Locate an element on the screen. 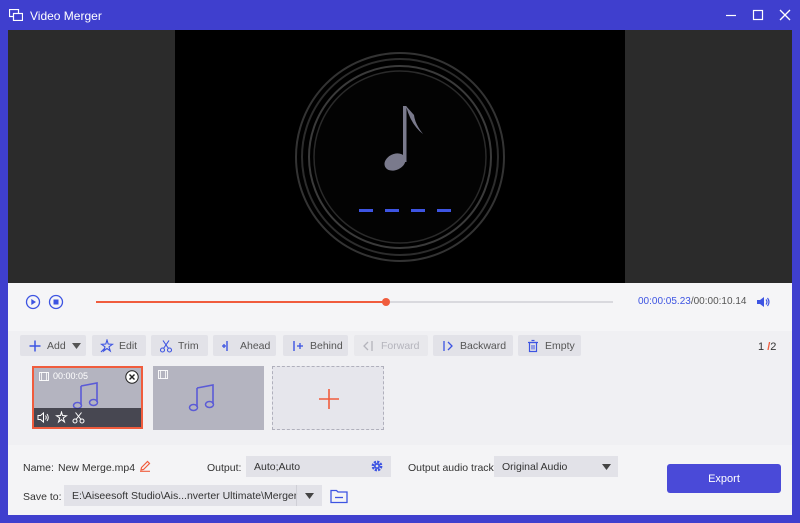 Image resolution: width=800 pixels, height=523 pixels. current-time: 00:00:05.23 is located at coordinates (664, 301).